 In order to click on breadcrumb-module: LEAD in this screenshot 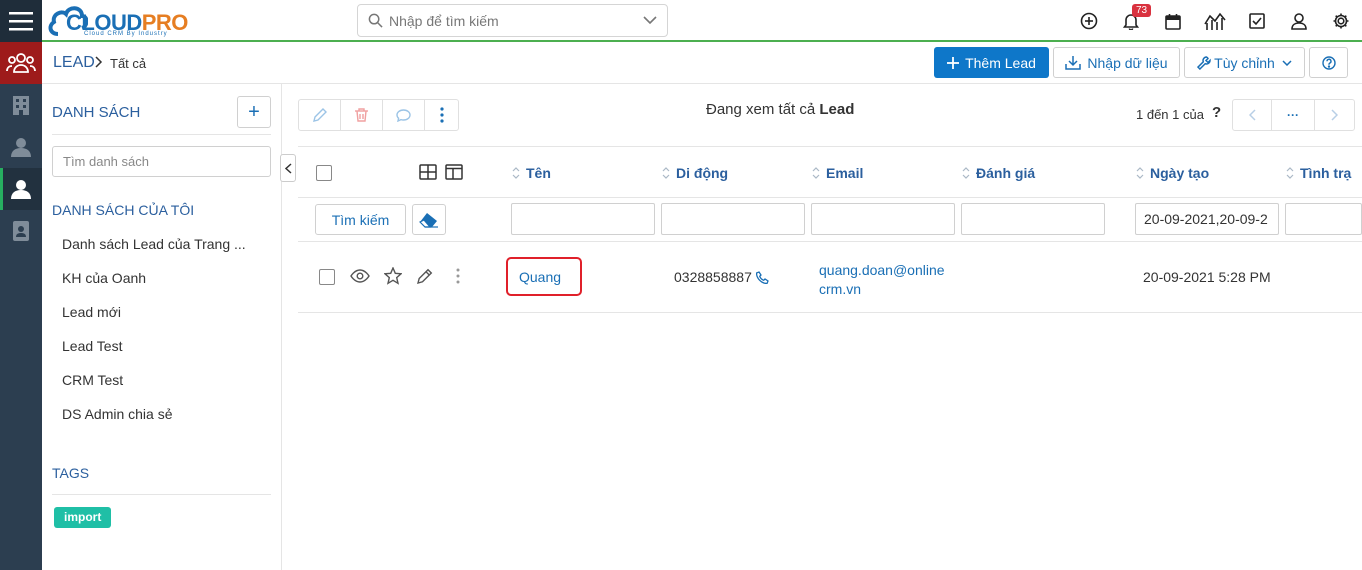, I will do `click(74, 63)`.